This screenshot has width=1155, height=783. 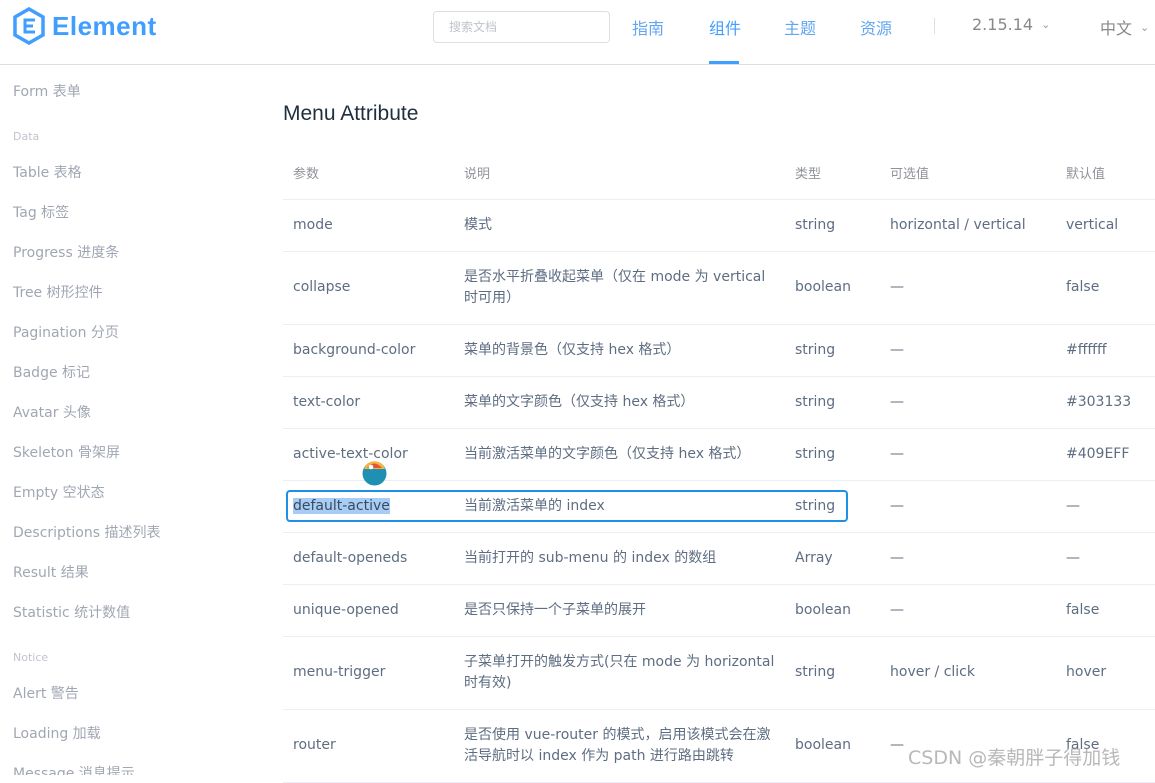 I want to click on cell-param: collapse, so click(x=368, y=288).